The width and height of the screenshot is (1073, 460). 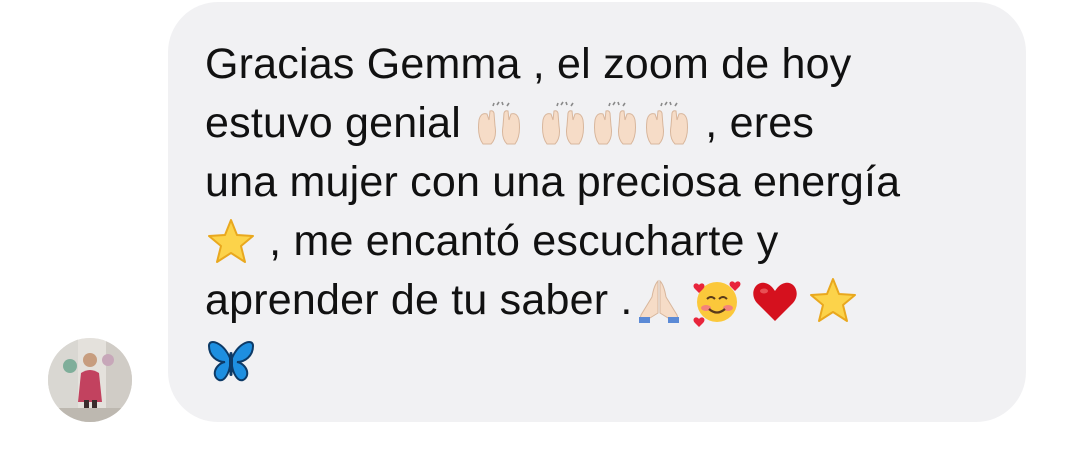 What do you see at coordinates (600, 359) in the screenshot?
I see `message-line` at bounding box center [600, 359].